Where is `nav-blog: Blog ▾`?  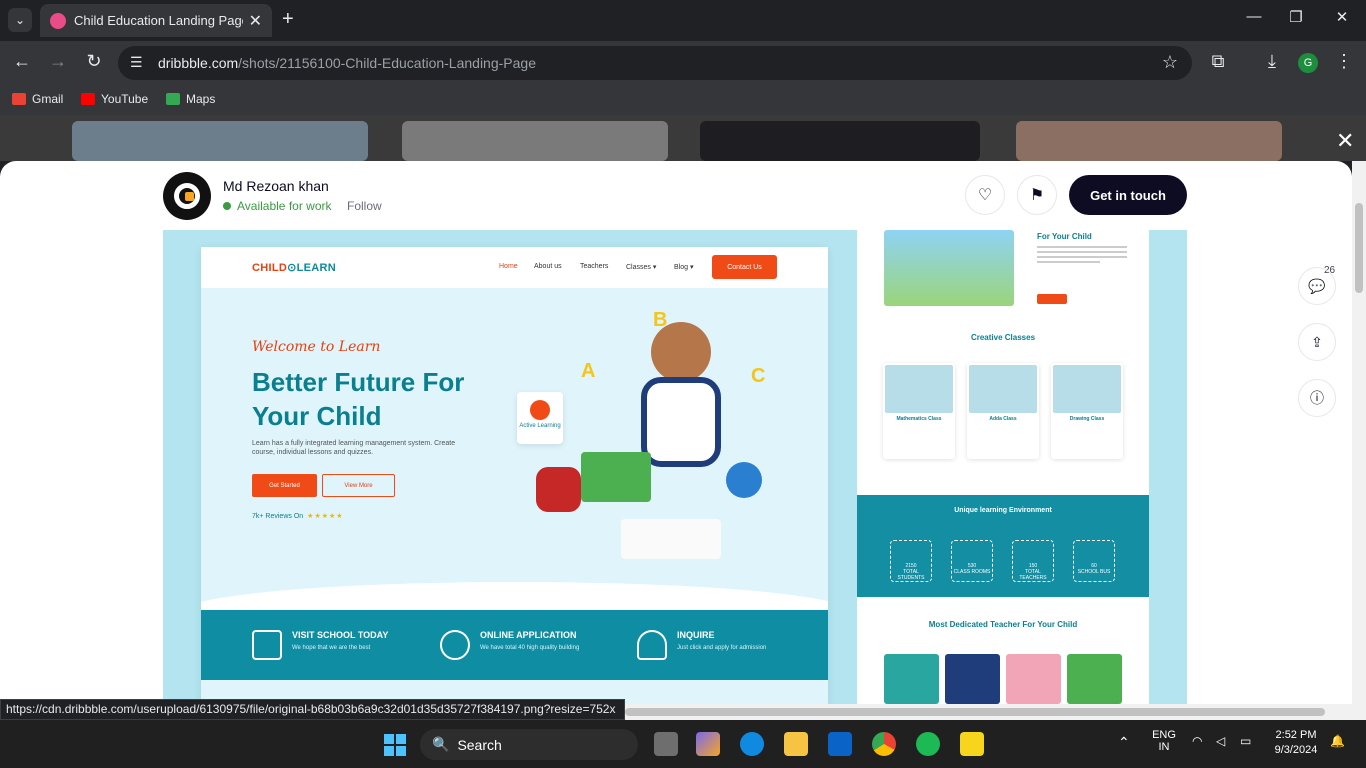
nav-blog: Blog ▾ is located at coordinates (684, 267).